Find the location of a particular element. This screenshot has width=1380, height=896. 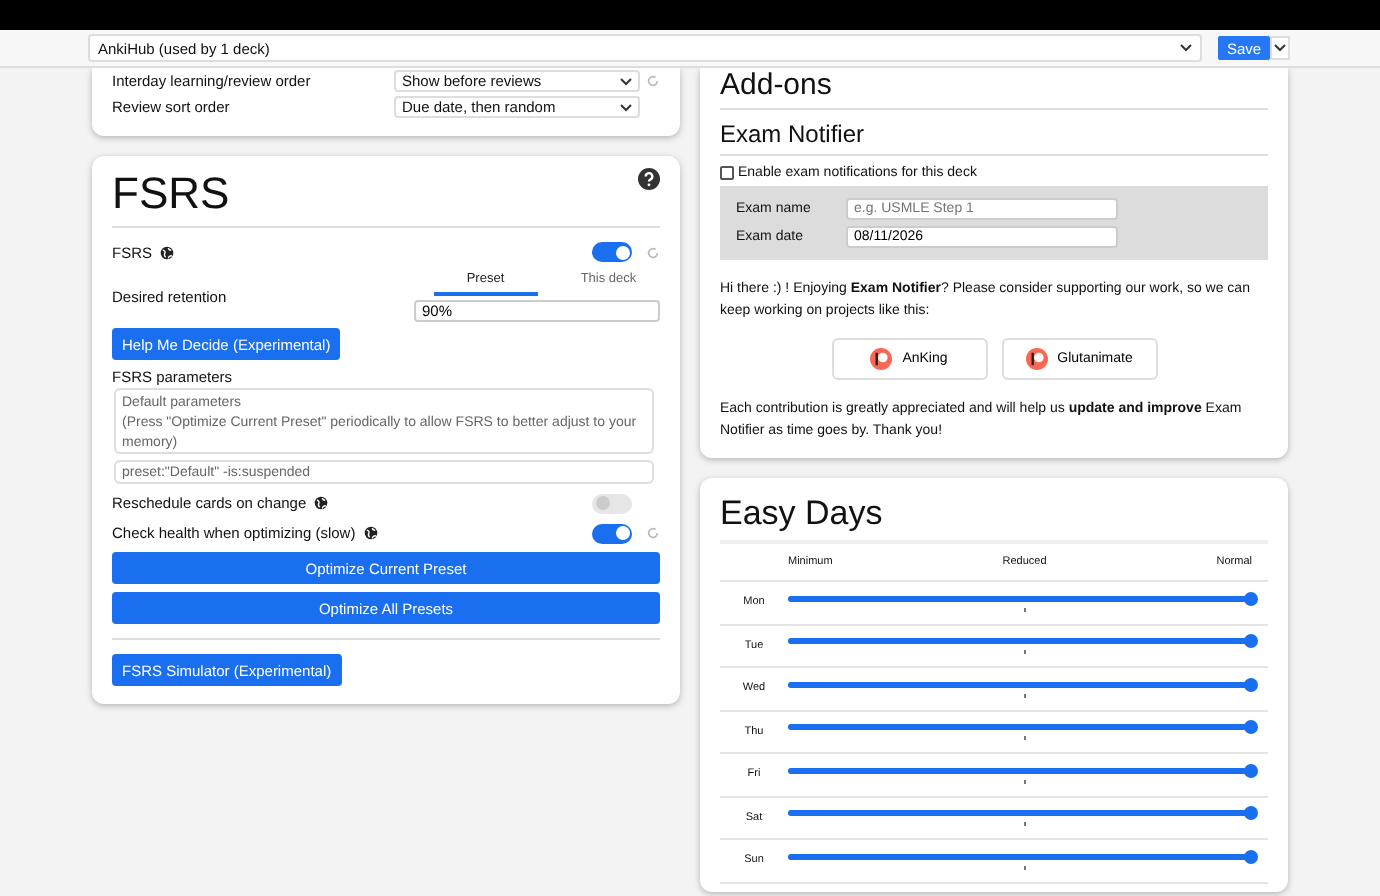

subsection-title: Exam Notifier is located at coordinates (793, 134).